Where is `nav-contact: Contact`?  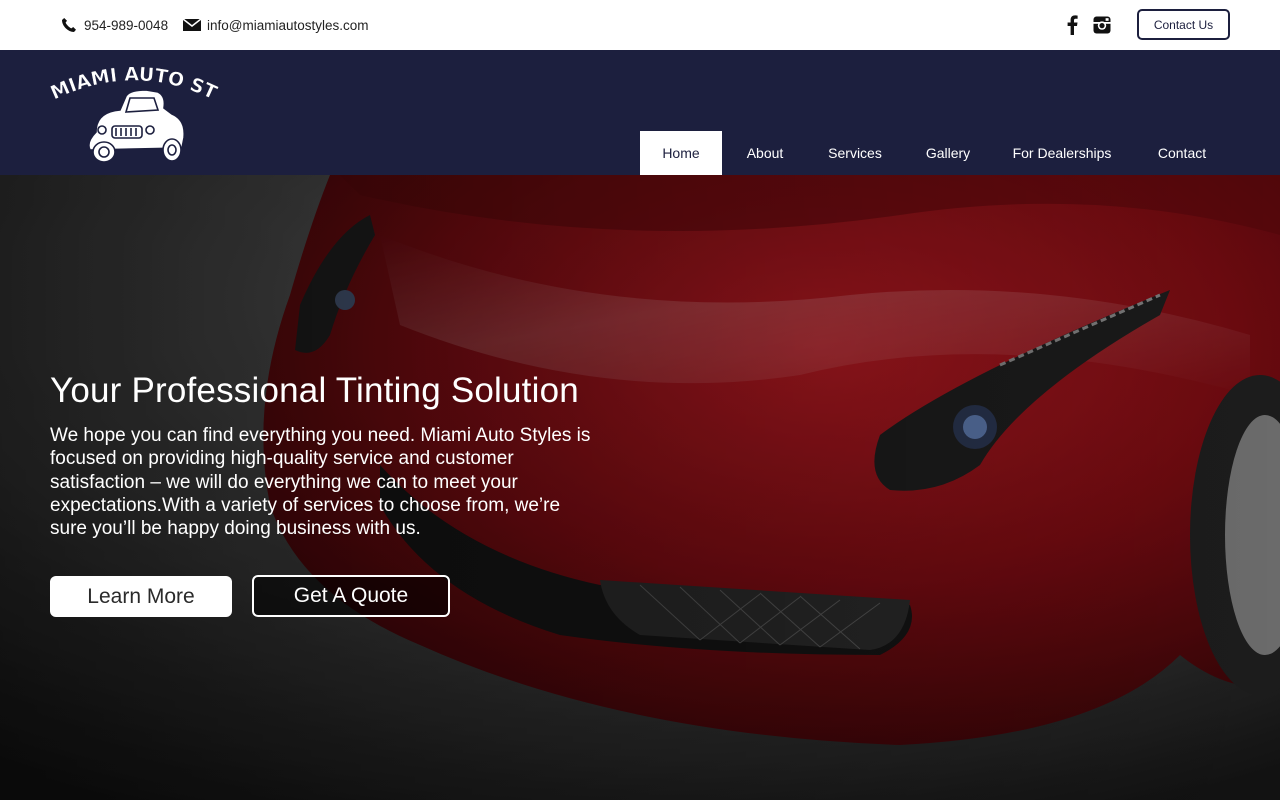 nav-contact: Contact is located at coordinates (1182, 153).